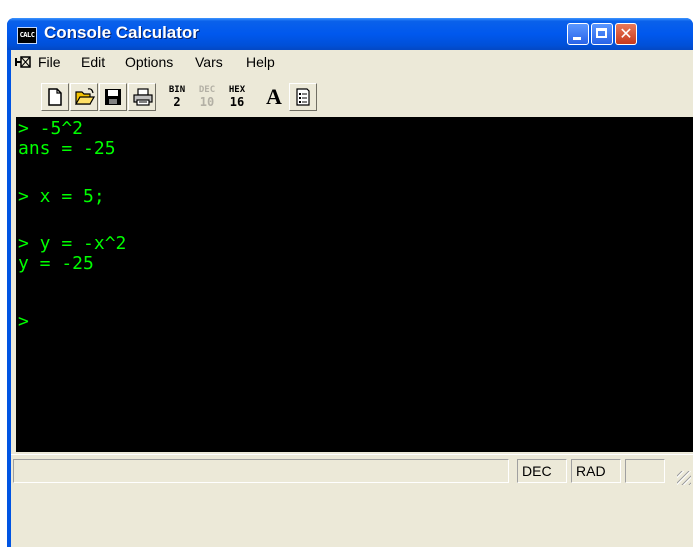  I want to click on minimize-button, so click(578, 34).